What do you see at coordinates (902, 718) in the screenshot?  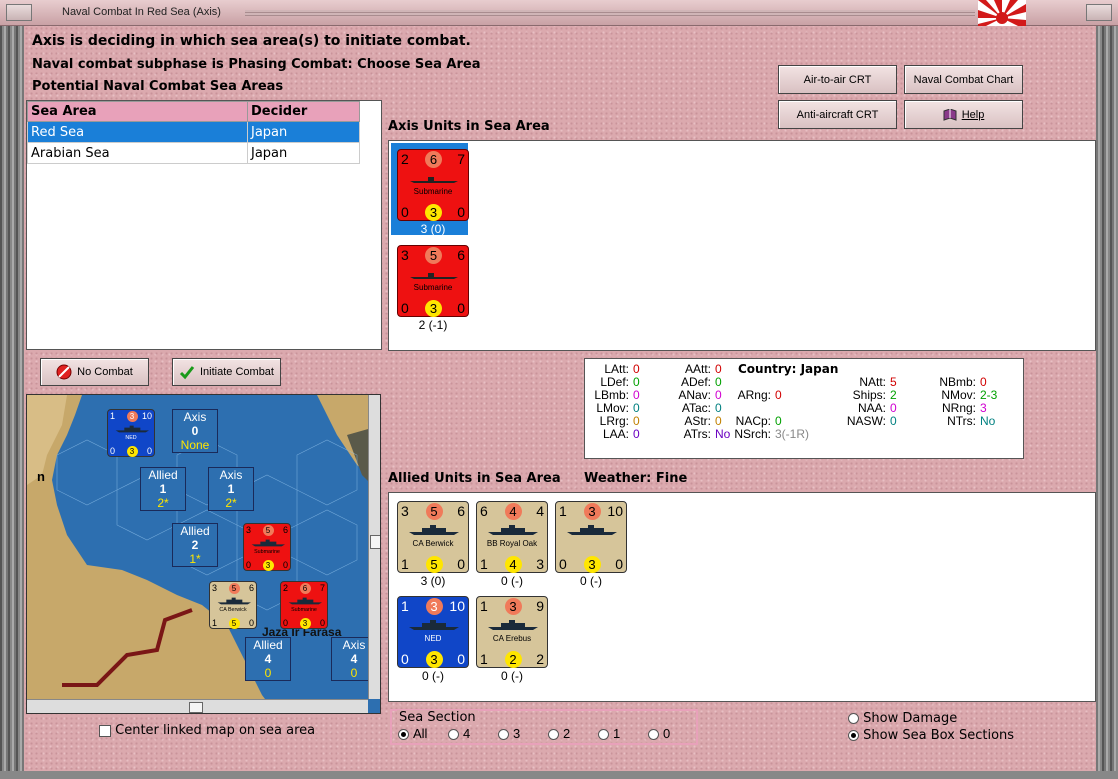 I see `show-damage-option: Show Damage` at bounding box center [902, 718].